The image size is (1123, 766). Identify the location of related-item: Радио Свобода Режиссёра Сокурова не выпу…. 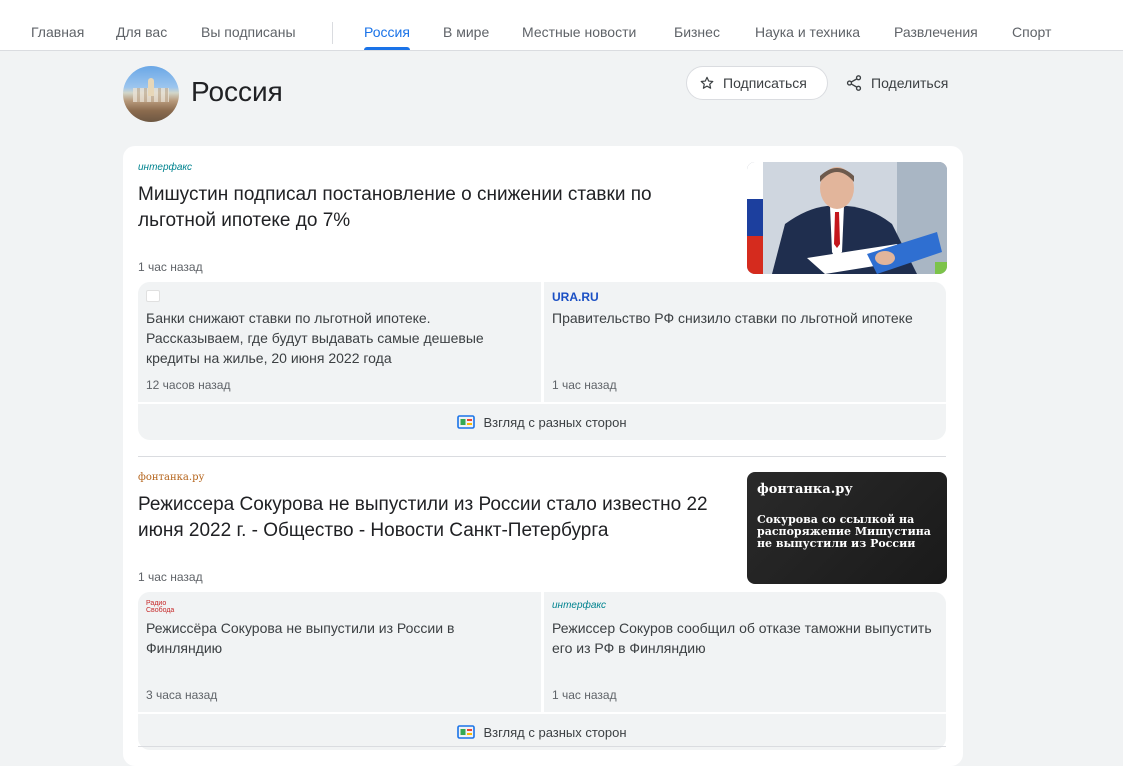
(339, 652).